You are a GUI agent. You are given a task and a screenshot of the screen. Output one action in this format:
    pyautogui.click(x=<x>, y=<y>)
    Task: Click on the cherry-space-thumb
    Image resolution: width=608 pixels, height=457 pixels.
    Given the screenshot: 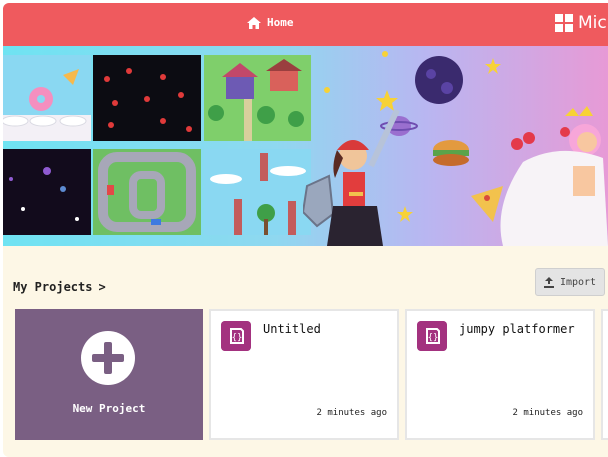 What is the action you would take?
    pyautogui.click(x=147, y=98)
    